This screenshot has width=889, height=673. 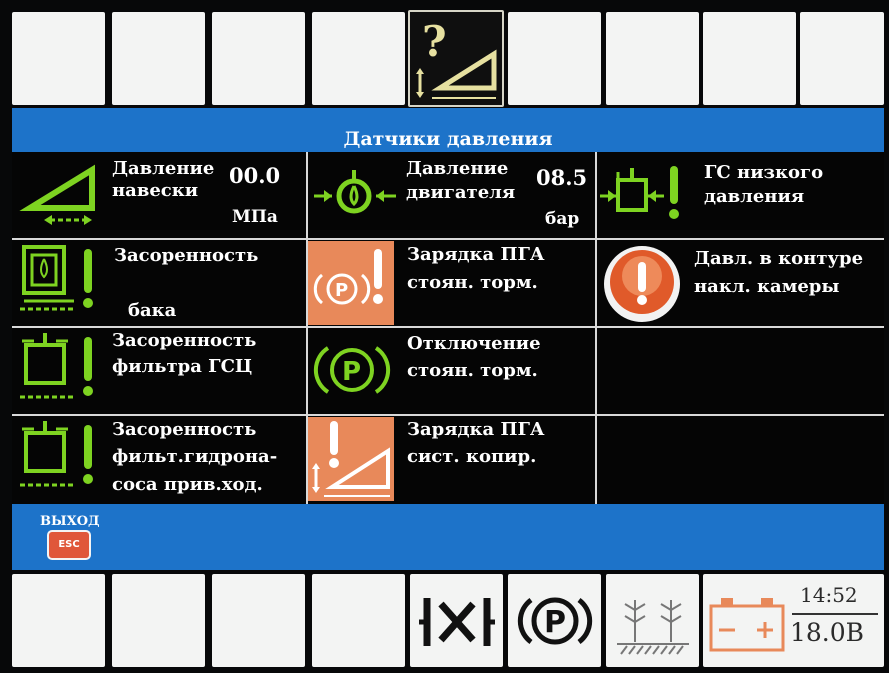 I want to click on clock-display: 14:52, so click(x=829, y=595).